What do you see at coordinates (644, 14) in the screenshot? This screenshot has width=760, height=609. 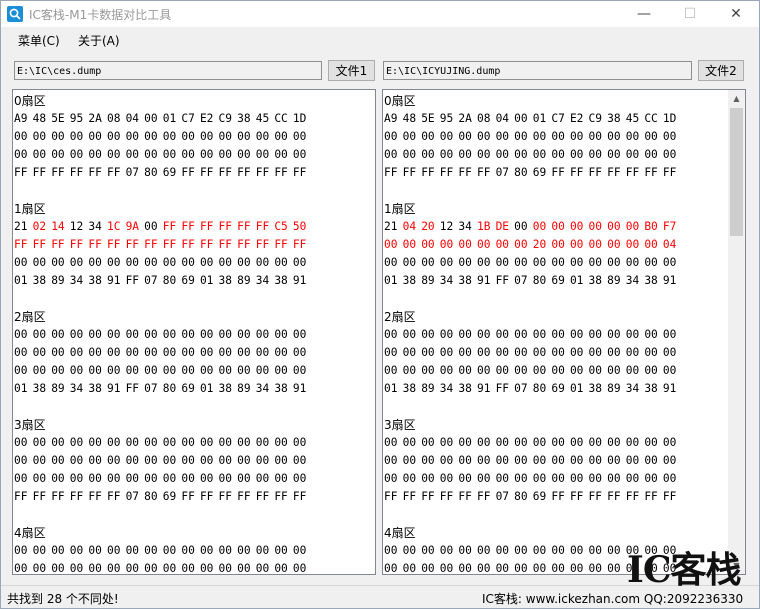 I see `minimize-button: —` at bounding box center [644, 14].